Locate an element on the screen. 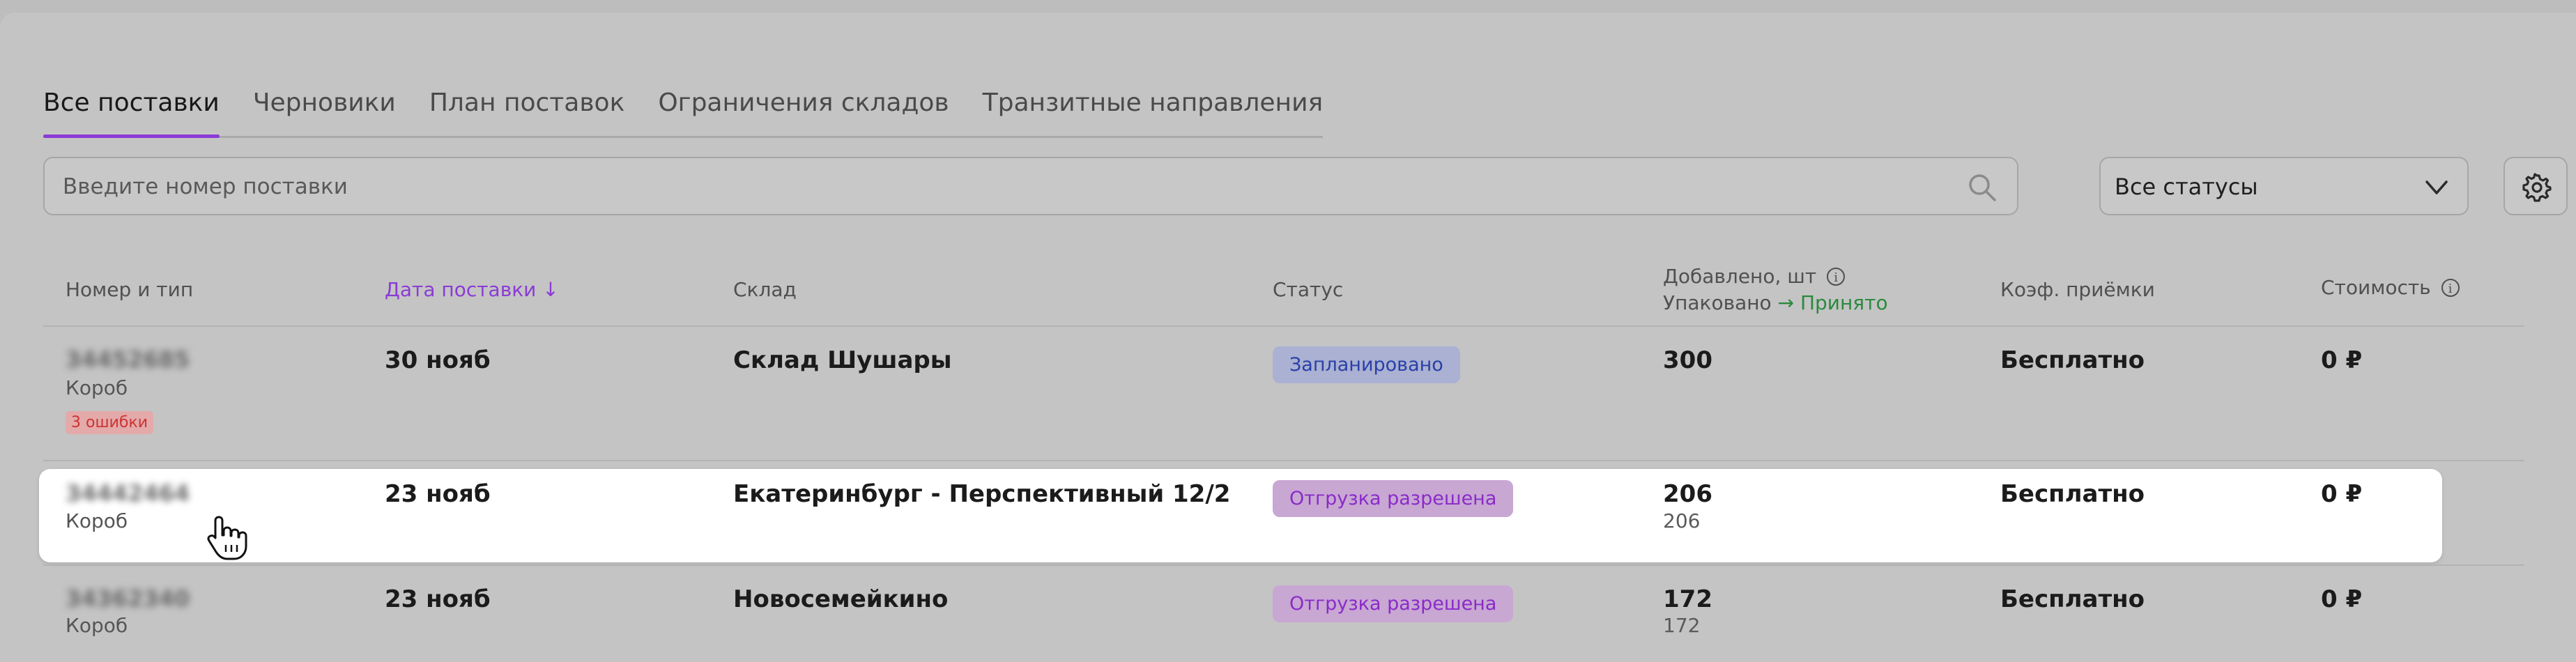  warehouse-name: Екатеринбург - Перспективный 12/2 is located at coordinates (982, 494).